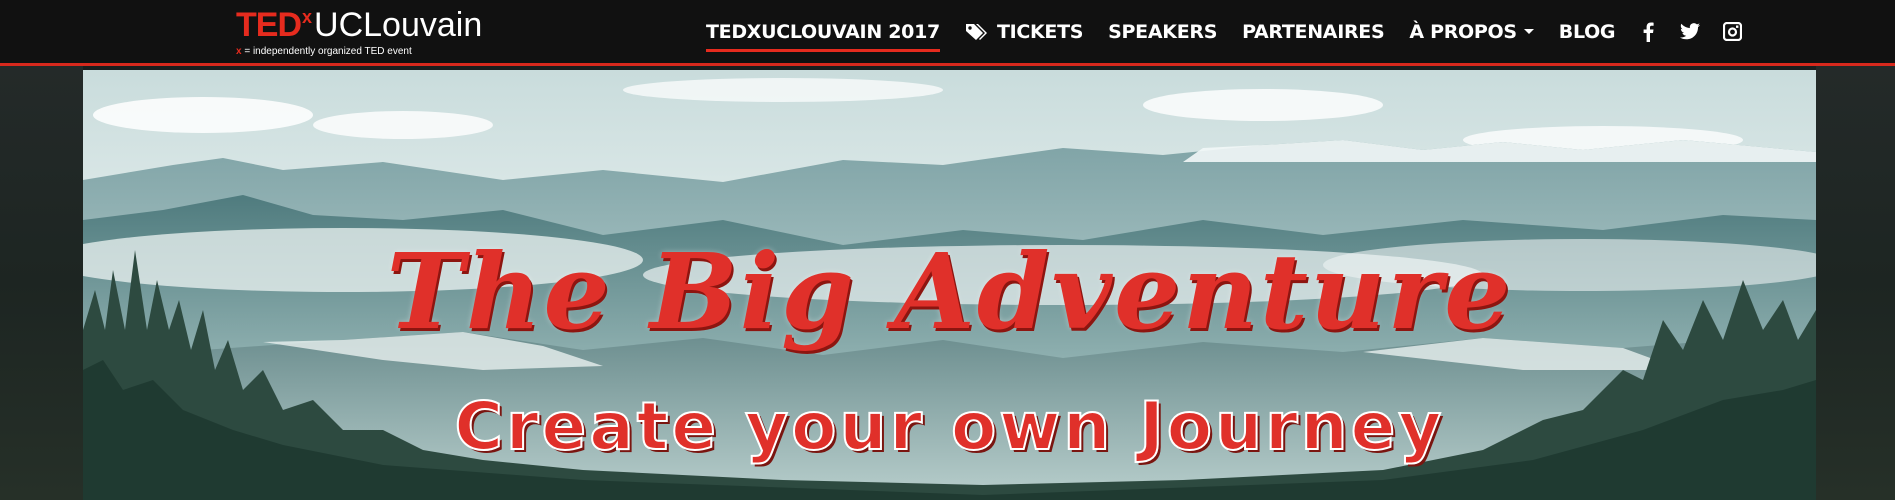  What do you see at coordinates (1528, 31) in the screenshot?
I see `chevron-down-icon` at bounding box center [1528, 31].